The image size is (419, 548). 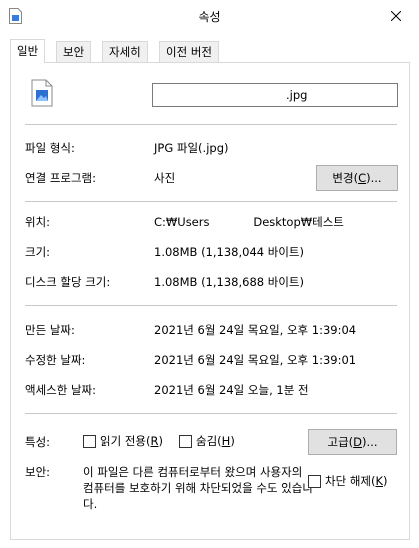 I want to click on close-button, so click(x=396, y=16).